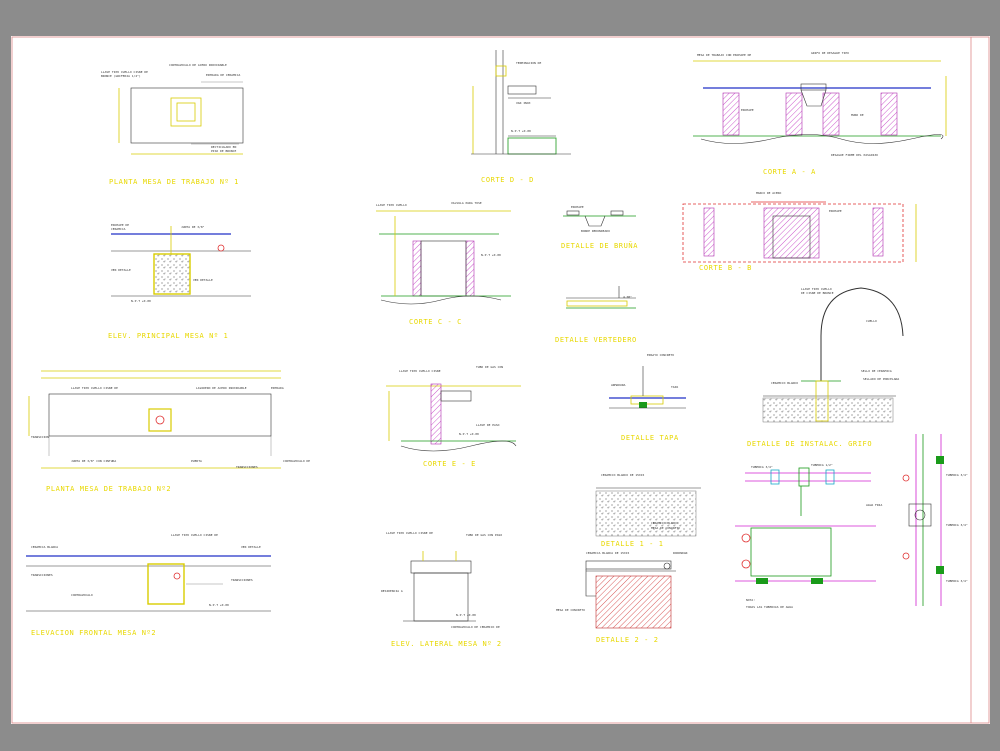 The width and height of the screenshot is (1000, 751). What do you see at coordinates (881, 379) in the screenshot?
I see `svg-text: SELLADO DE PORCELANA` at bounding box center [881, 379].